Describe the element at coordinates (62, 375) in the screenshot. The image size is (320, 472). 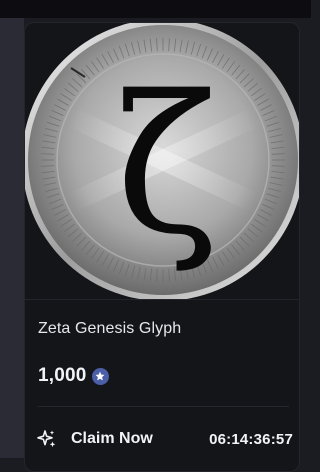
I see `price-amount: 1,000` at that location.